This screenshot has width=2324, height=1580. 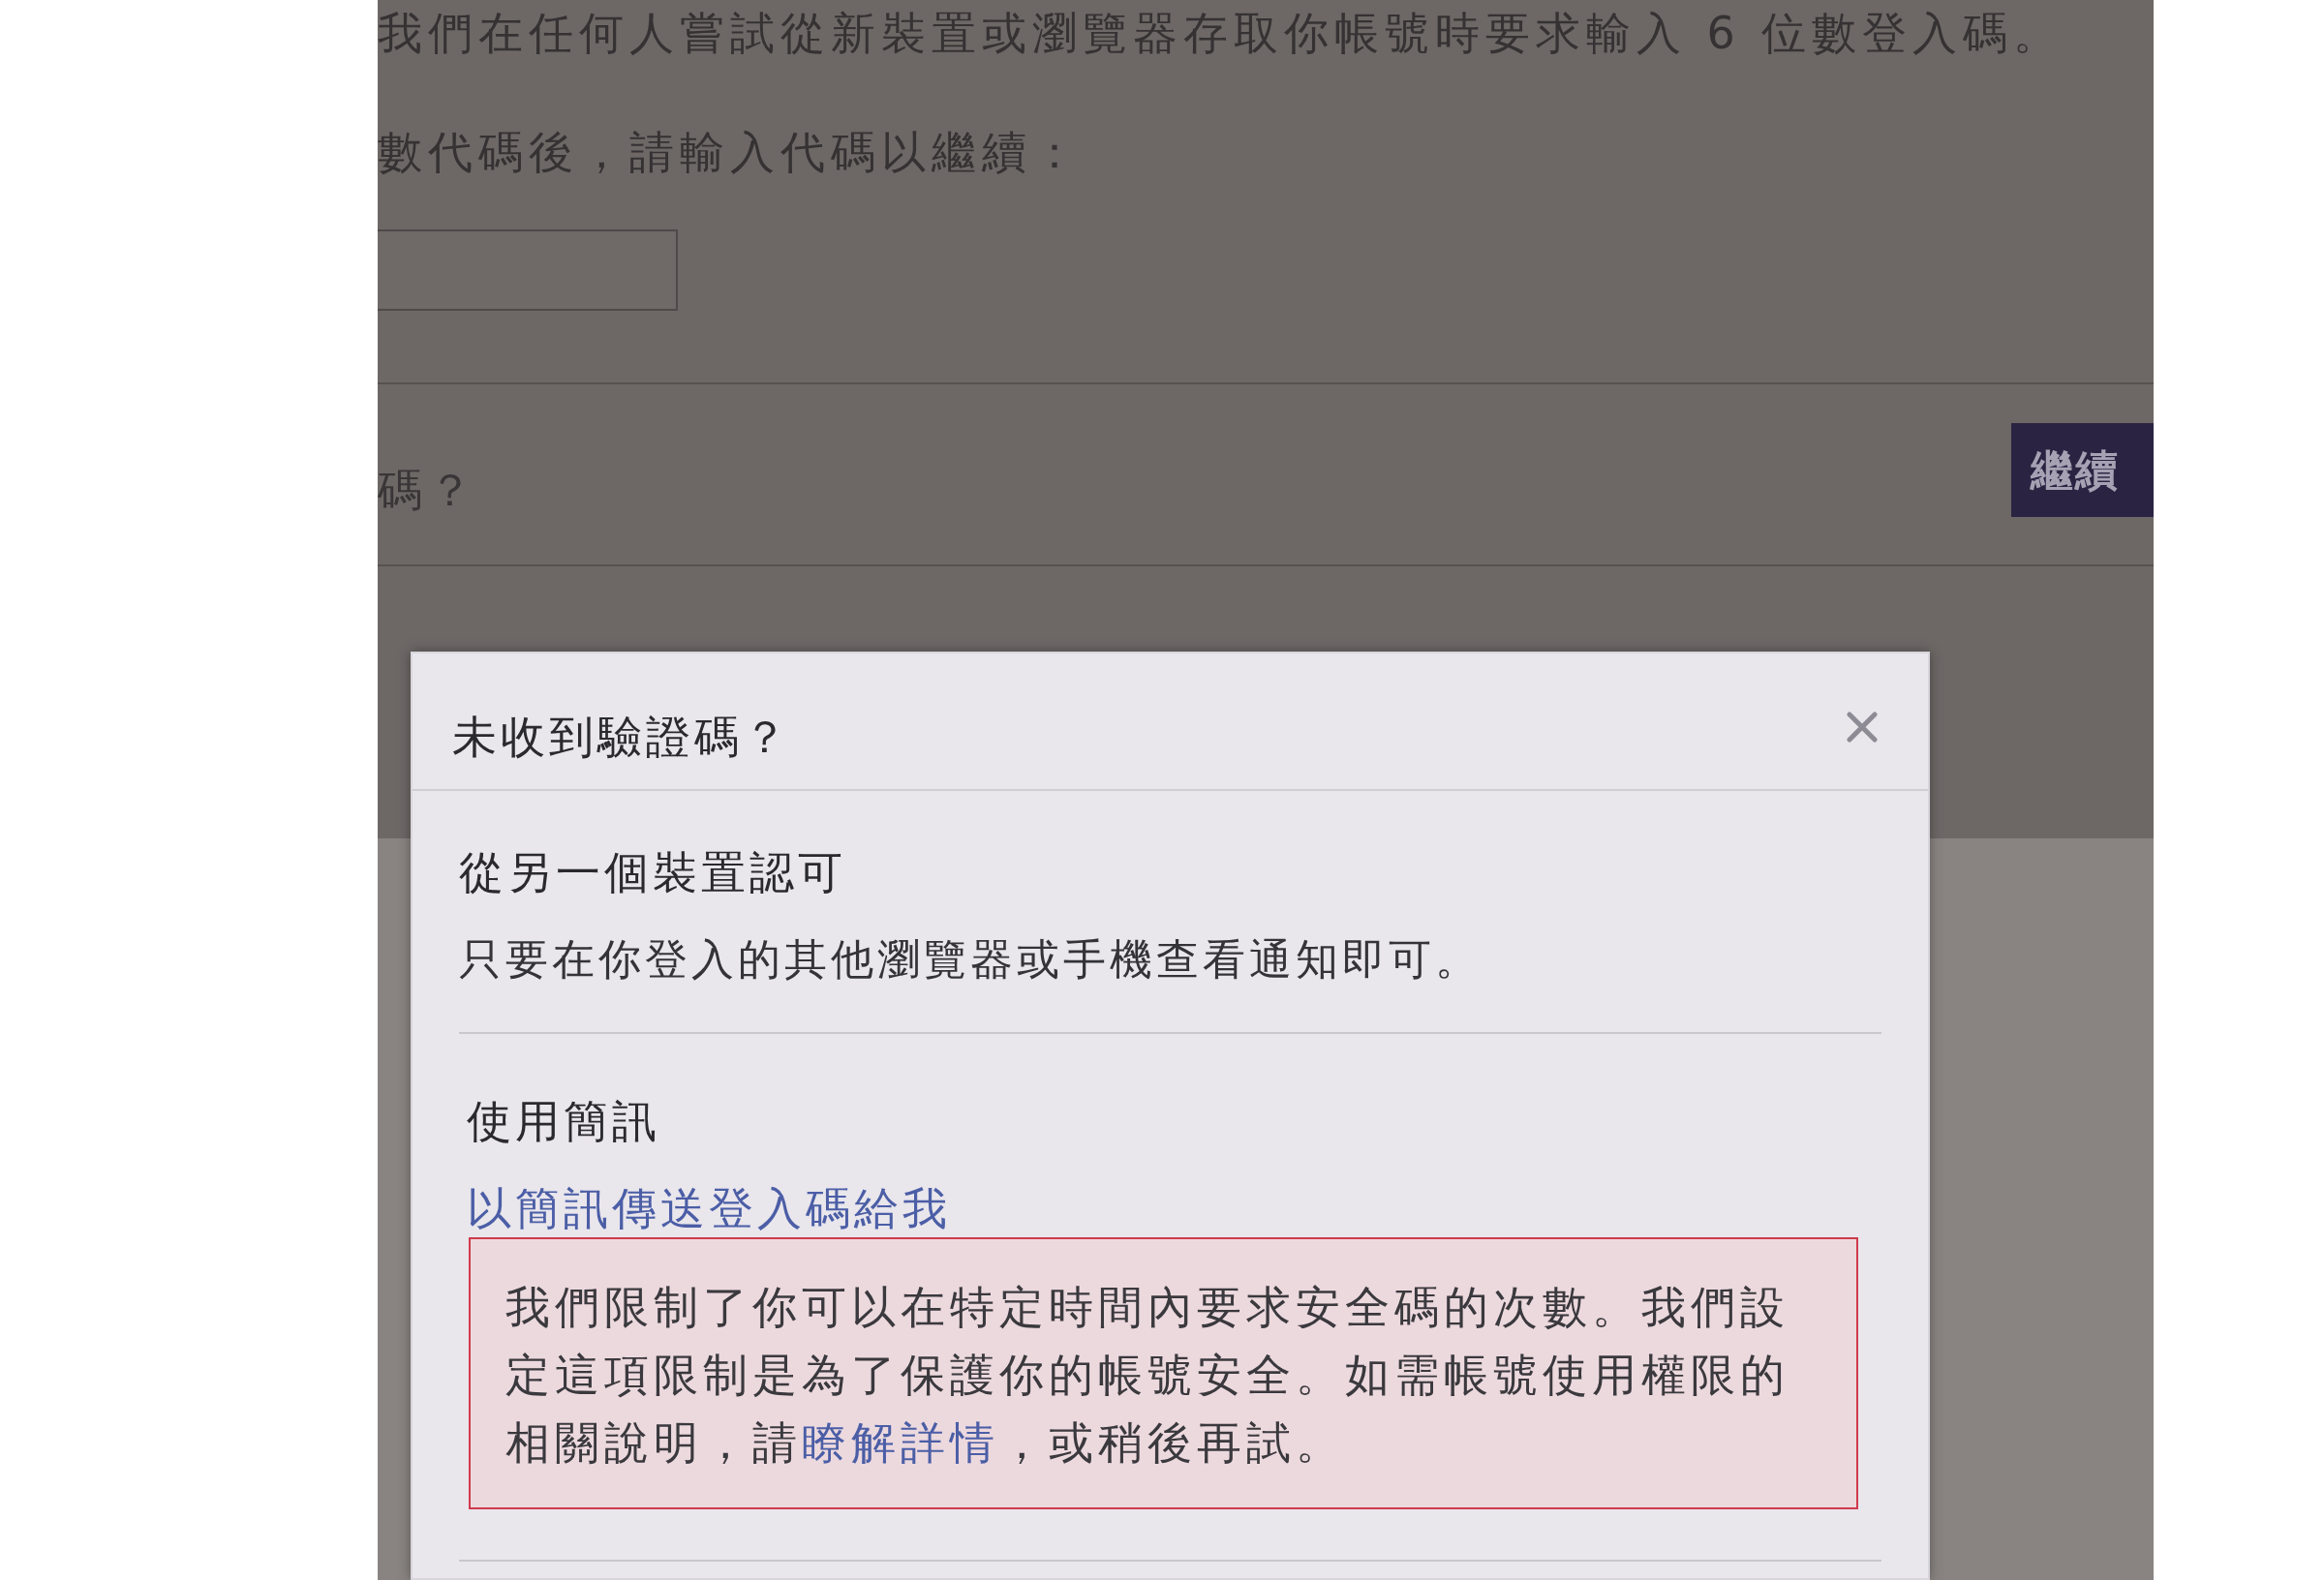 I want to click on error-text: 我們限制了你可以在特定時間內要求安全碼的次數。我們設定這項限制是為了保護你的帳號安全。如需帳號使用權限的相關說明，請瞭解詳情，或稍後再試。, so click(x=1148, y=1375).